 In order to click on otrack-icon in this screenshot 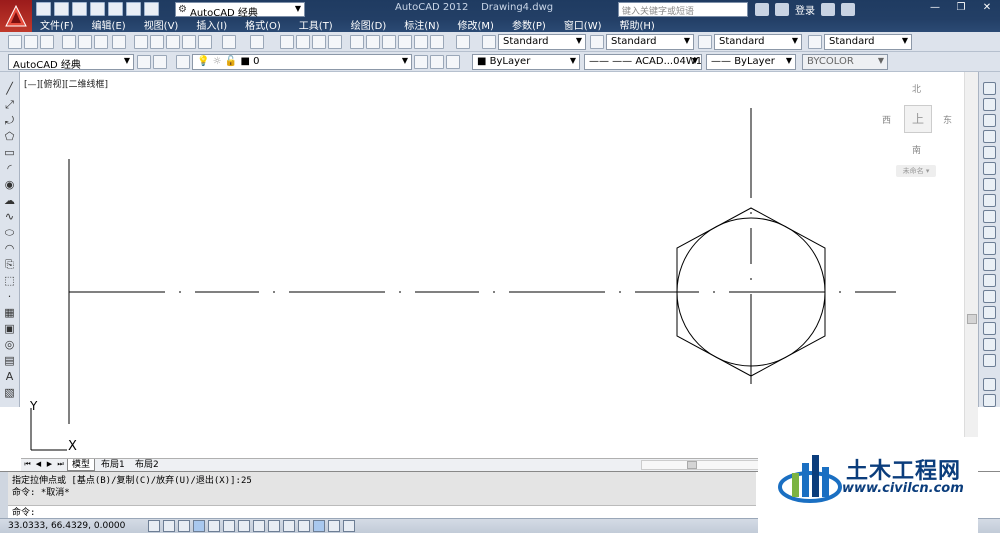, I will do `click(259, 526)`.